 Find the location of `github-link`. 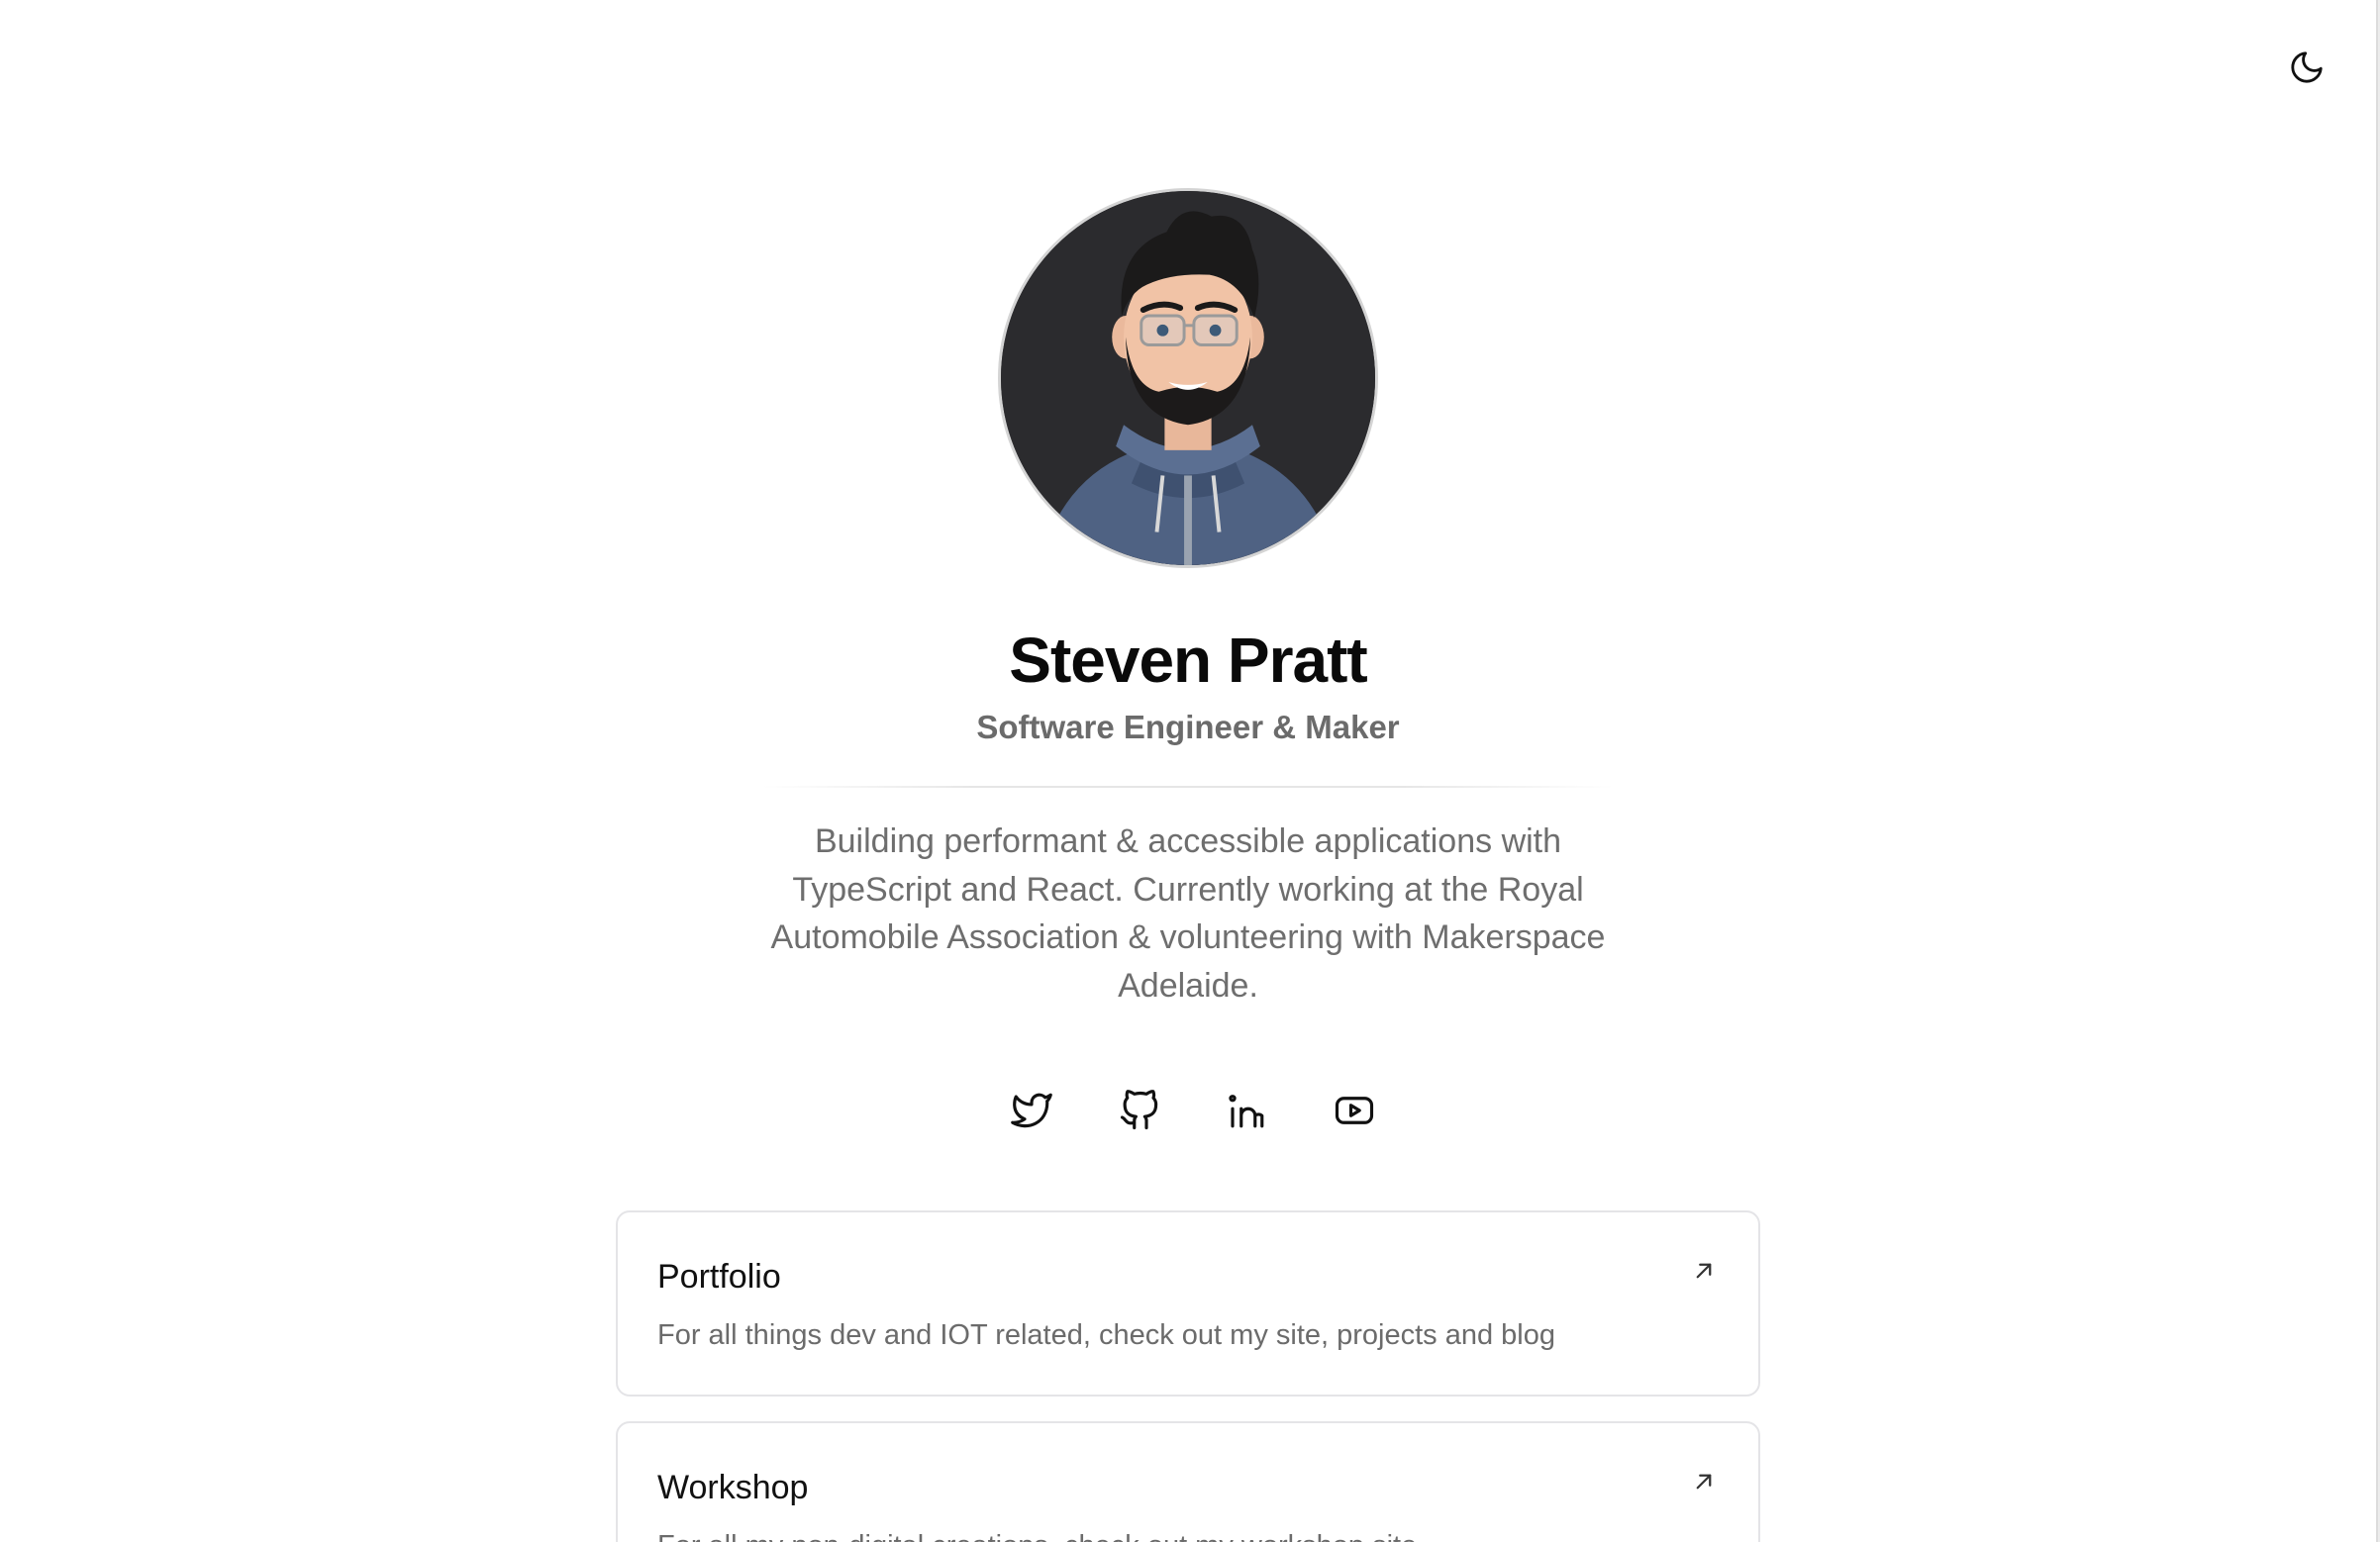

github-link is located at coordinates (1139, 1110).